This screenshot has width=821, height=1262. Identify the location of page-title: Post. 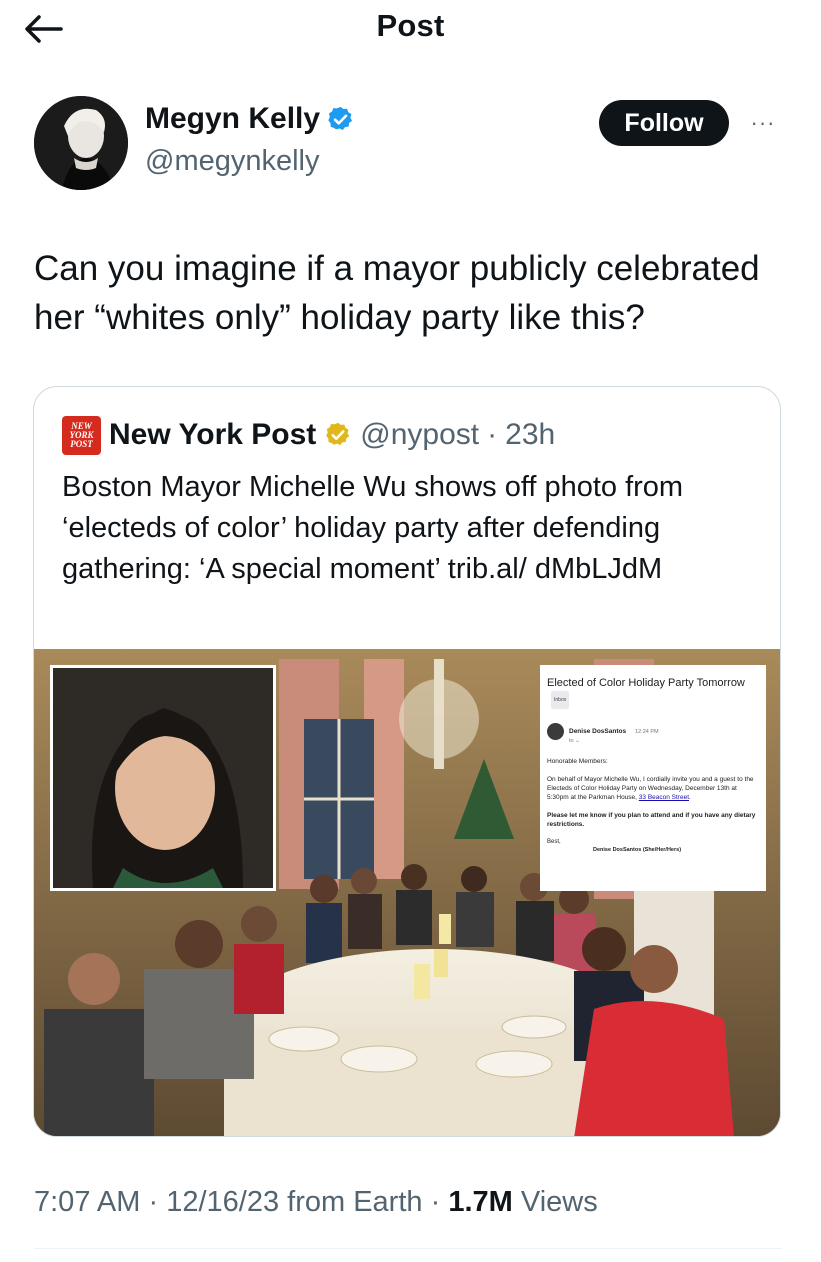
(410, 25).